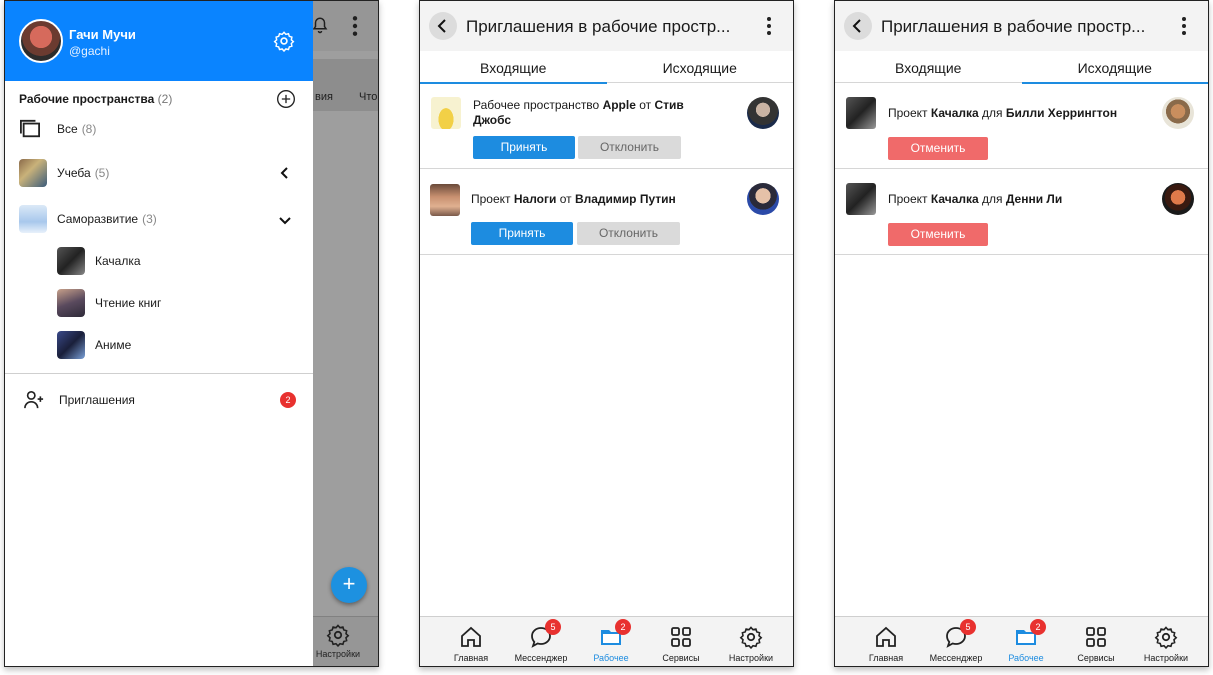 Image resolution: width=1213 pixels, height=675 pixels. I want to click on add-user-icon, so click(34, 400).